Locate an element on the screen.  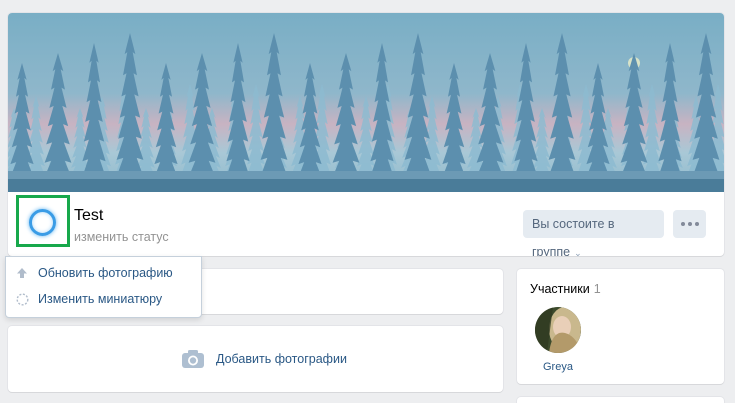
avatar-dropdown-menu: Обновить фотографию Изменить миниатюру is located at coordinates (103, 287).